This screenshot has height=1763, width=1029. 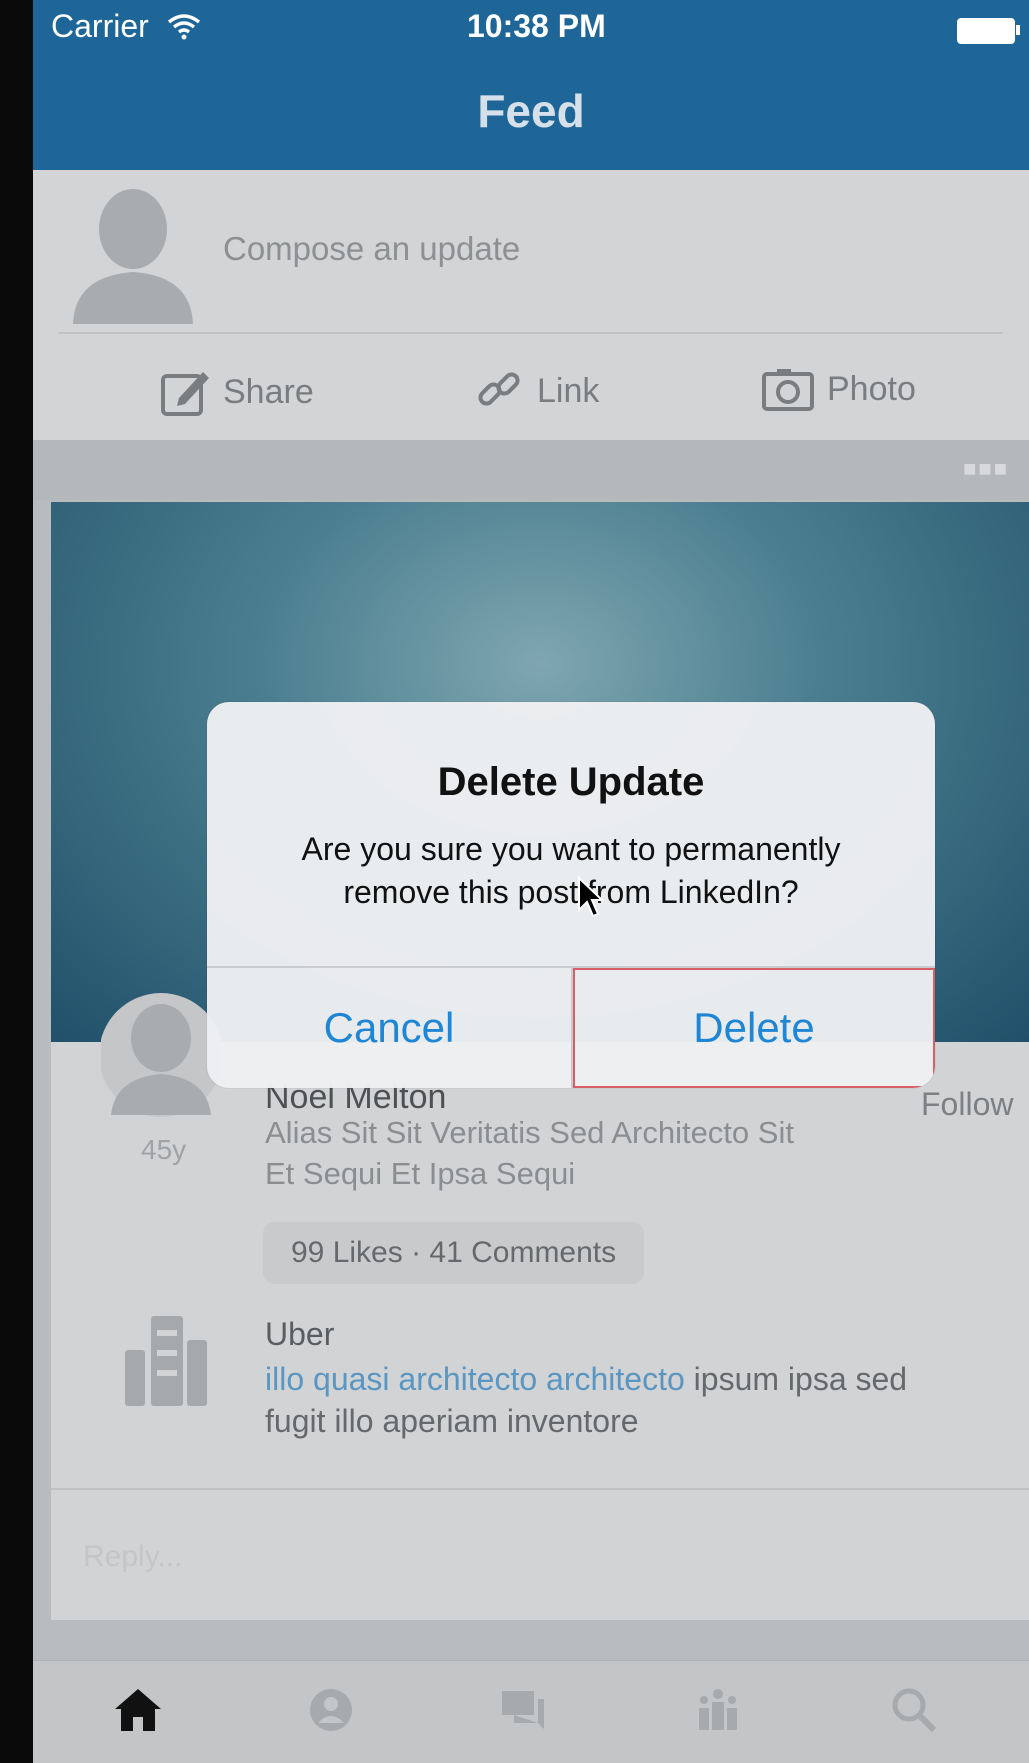 I want to click on messages-icon, so click(x=523, y=1710).